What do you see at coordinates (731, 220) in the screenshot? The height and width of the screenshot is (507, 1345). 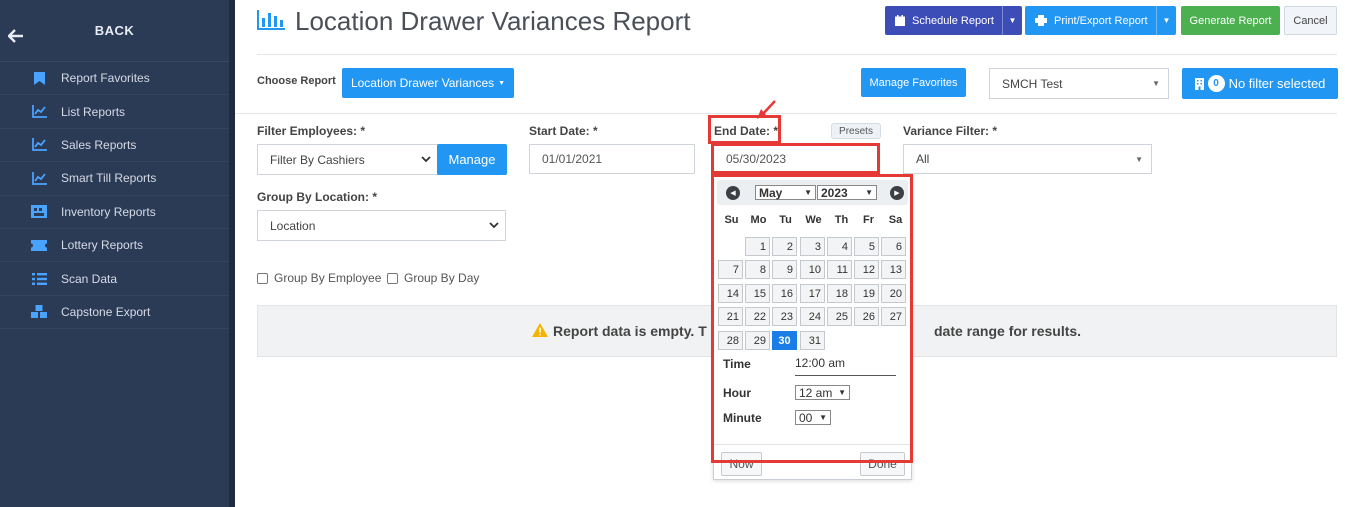 I see `weekday-header: Su` at bounding box center [731, 220].